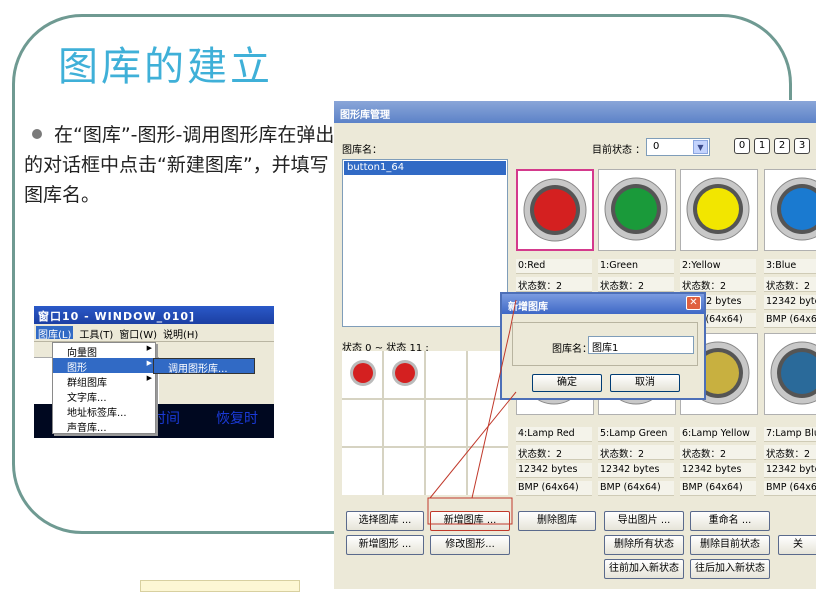  Describe the element at coordinates (762, 146) in the screenshot. I see `state-button-1: 1` at that location.